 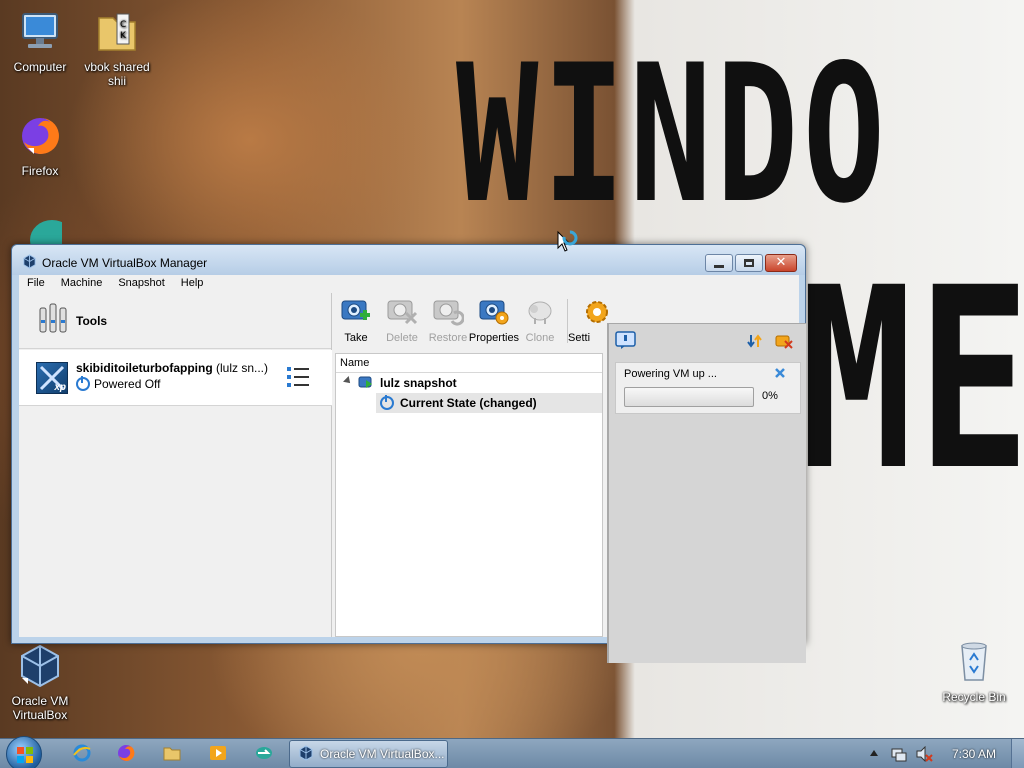 I want to click on window-titlebar: Oracle VM VirtualBox Manager ✕, so click(x=408, y=260).